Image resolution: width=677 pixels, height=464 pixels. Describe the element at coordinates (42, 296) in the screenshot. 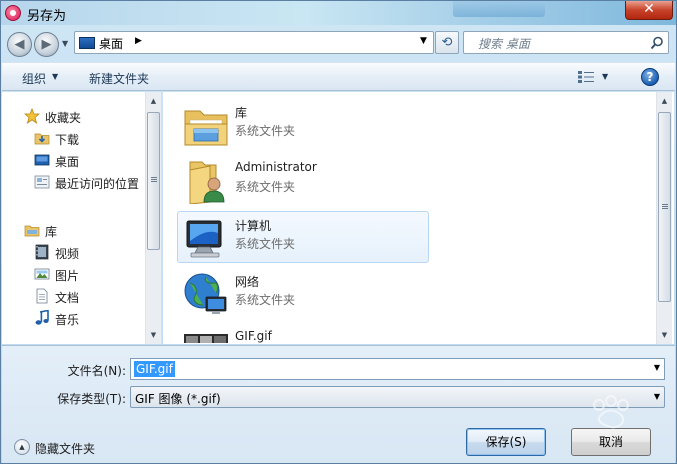

I see `documents-icon` at that location.